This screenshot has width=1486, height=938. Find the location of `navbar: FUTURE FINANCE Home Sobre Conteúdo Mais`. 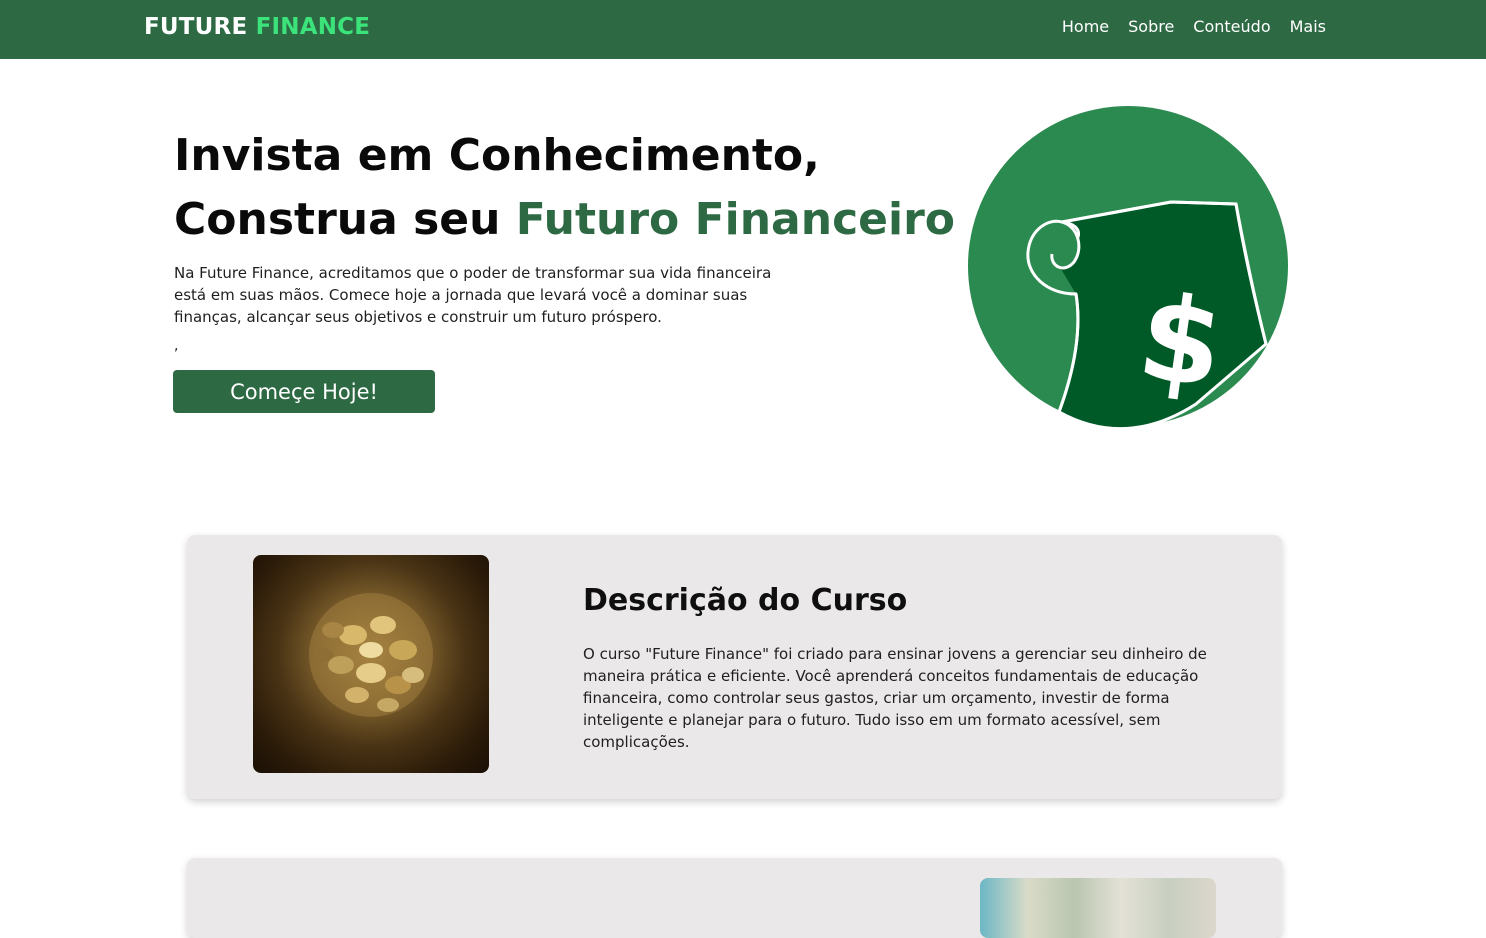

navbar: FUTURE FINANCE Home Sobre Conteúdo Mais is located at coordinates (743, 29).